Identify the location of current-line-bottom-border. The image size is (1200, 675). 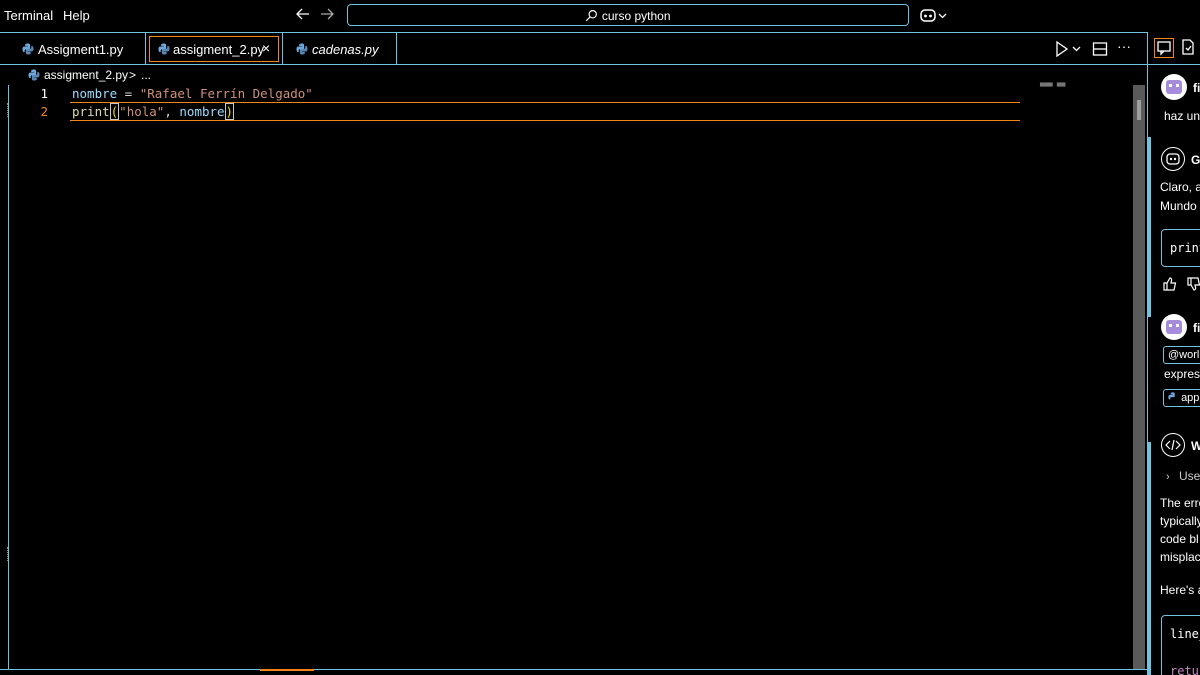
(545, 120).